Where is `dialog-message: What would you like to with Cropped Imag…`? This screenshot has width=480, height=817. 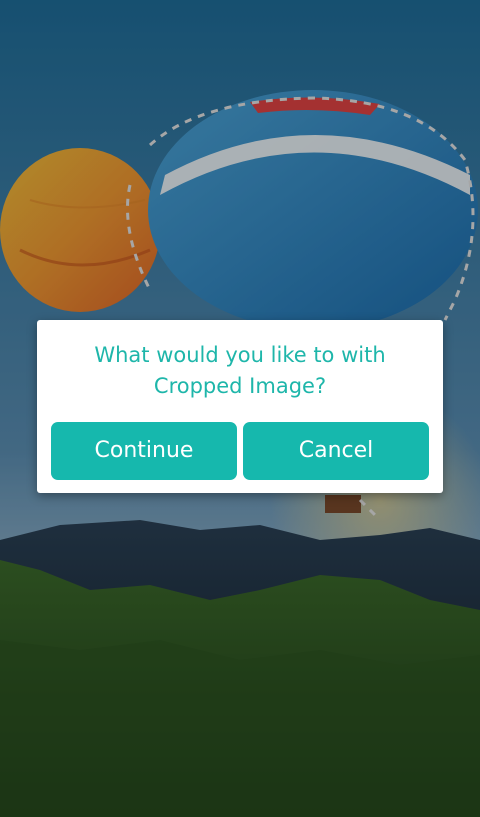
dialog-message: What would you like to with Cropped Imag… is located at coordinates (240, 370).